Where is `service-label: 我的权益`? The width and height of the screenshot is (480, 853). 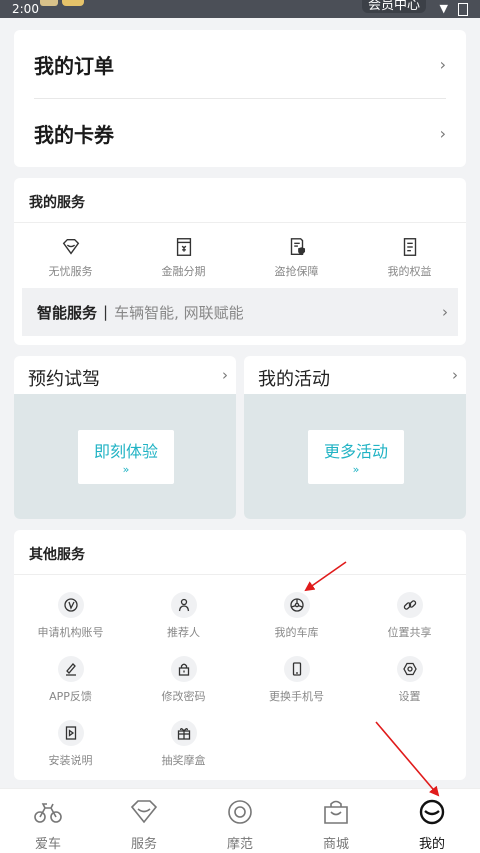 service-label: 我的权益 is located at coordinates (409, 271).